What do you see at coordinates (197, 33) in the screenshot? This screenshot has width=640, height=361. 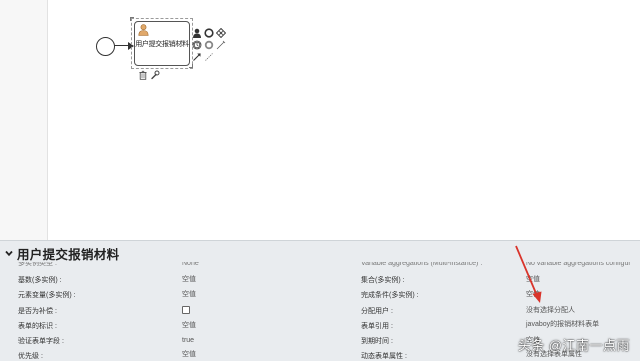 I see `user-task-tool-icon` at bounding box center [197, 33].